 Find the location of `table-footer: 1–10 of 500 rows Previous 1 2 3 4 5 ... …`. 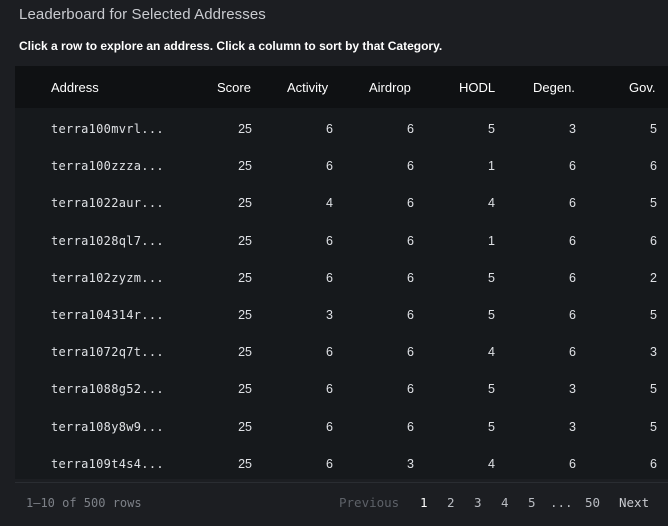

table-footer: 1–10 of 500 rows Previous 1 2 3 4 5 ... … is located at coordinates (341, 502).